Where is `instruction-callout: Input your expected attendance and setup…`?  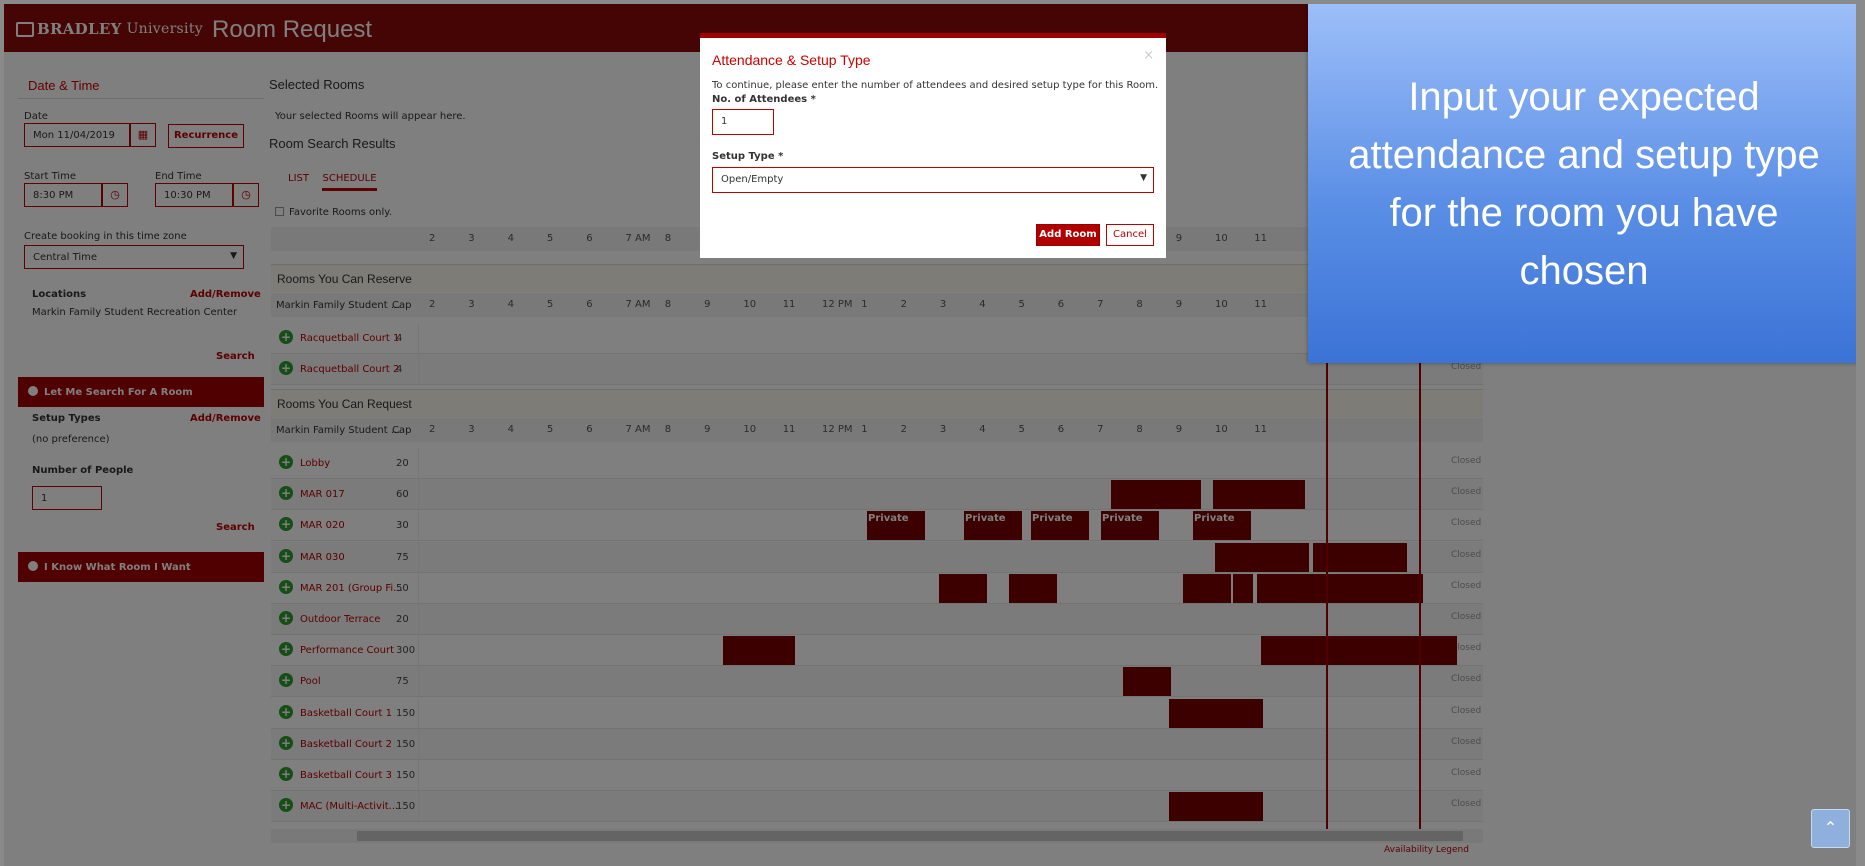
instruction-callout: Input your expected attendance and setup… is located at coordinates (1582, 183).